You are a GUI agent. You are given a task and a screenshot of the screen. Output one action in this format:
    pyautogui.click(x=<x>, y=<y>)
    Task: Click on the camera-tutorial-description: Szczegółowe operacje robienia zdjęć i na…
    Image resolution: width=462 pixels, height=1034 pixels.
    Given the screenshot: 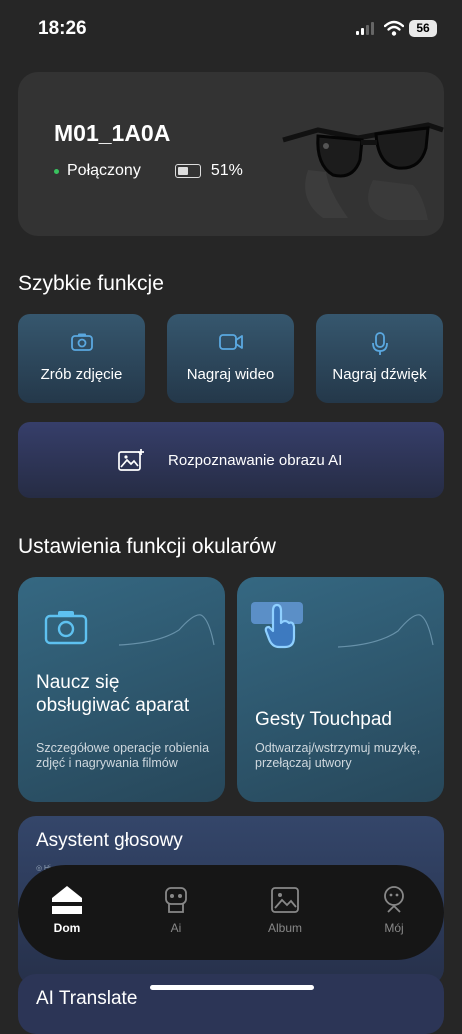 What is the action you would take?
    pyautogui.click(x=123, y=755)
    